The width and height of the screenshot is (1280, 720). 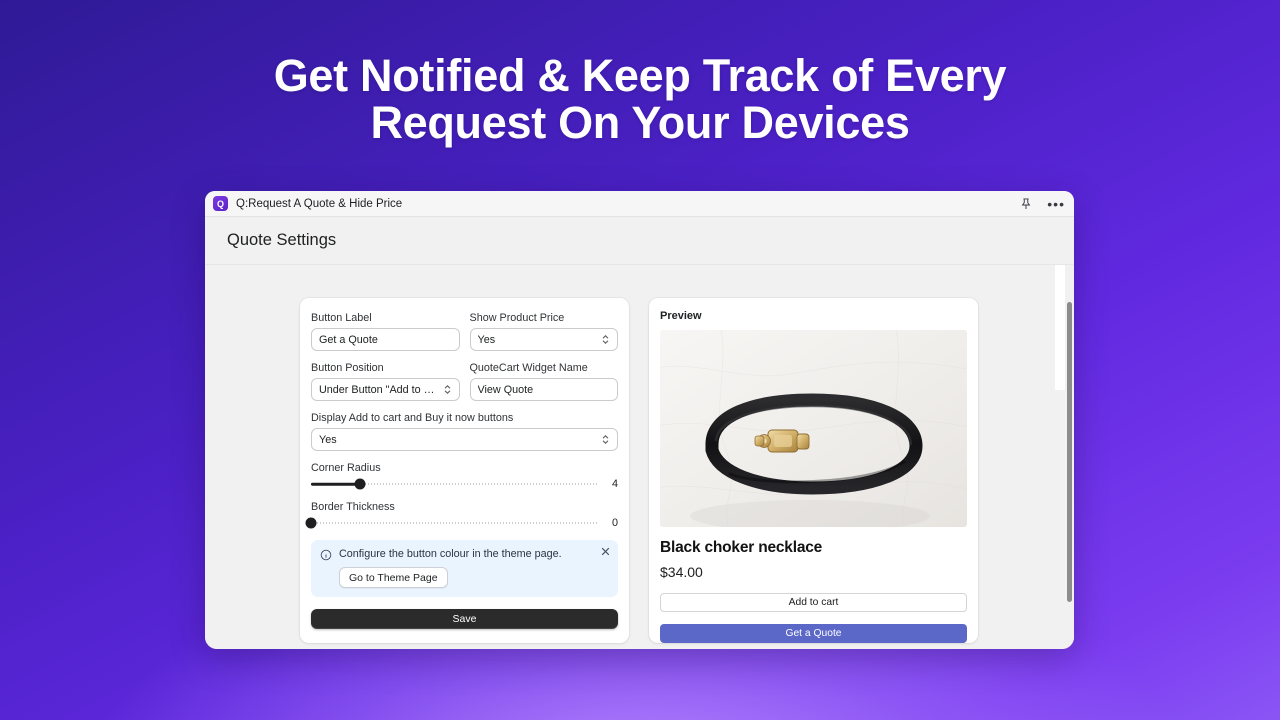 What do you see at coordinates (335, 484) in the screenshot?
I see `slider-fill` at bounding box center [335, 484].